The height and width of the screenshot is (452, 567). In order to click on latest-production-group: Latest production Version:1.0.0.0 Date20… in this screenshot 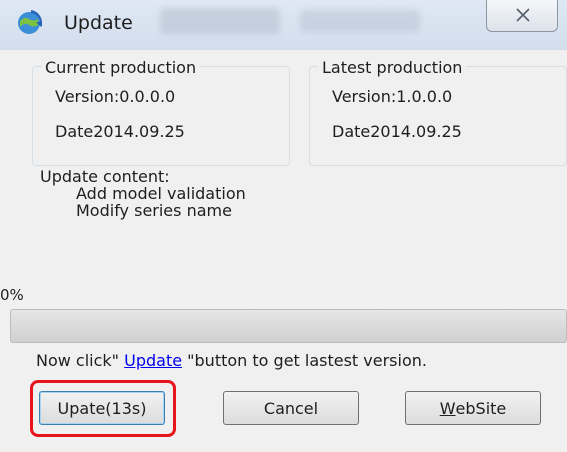, I will do `click(438, 112)`.